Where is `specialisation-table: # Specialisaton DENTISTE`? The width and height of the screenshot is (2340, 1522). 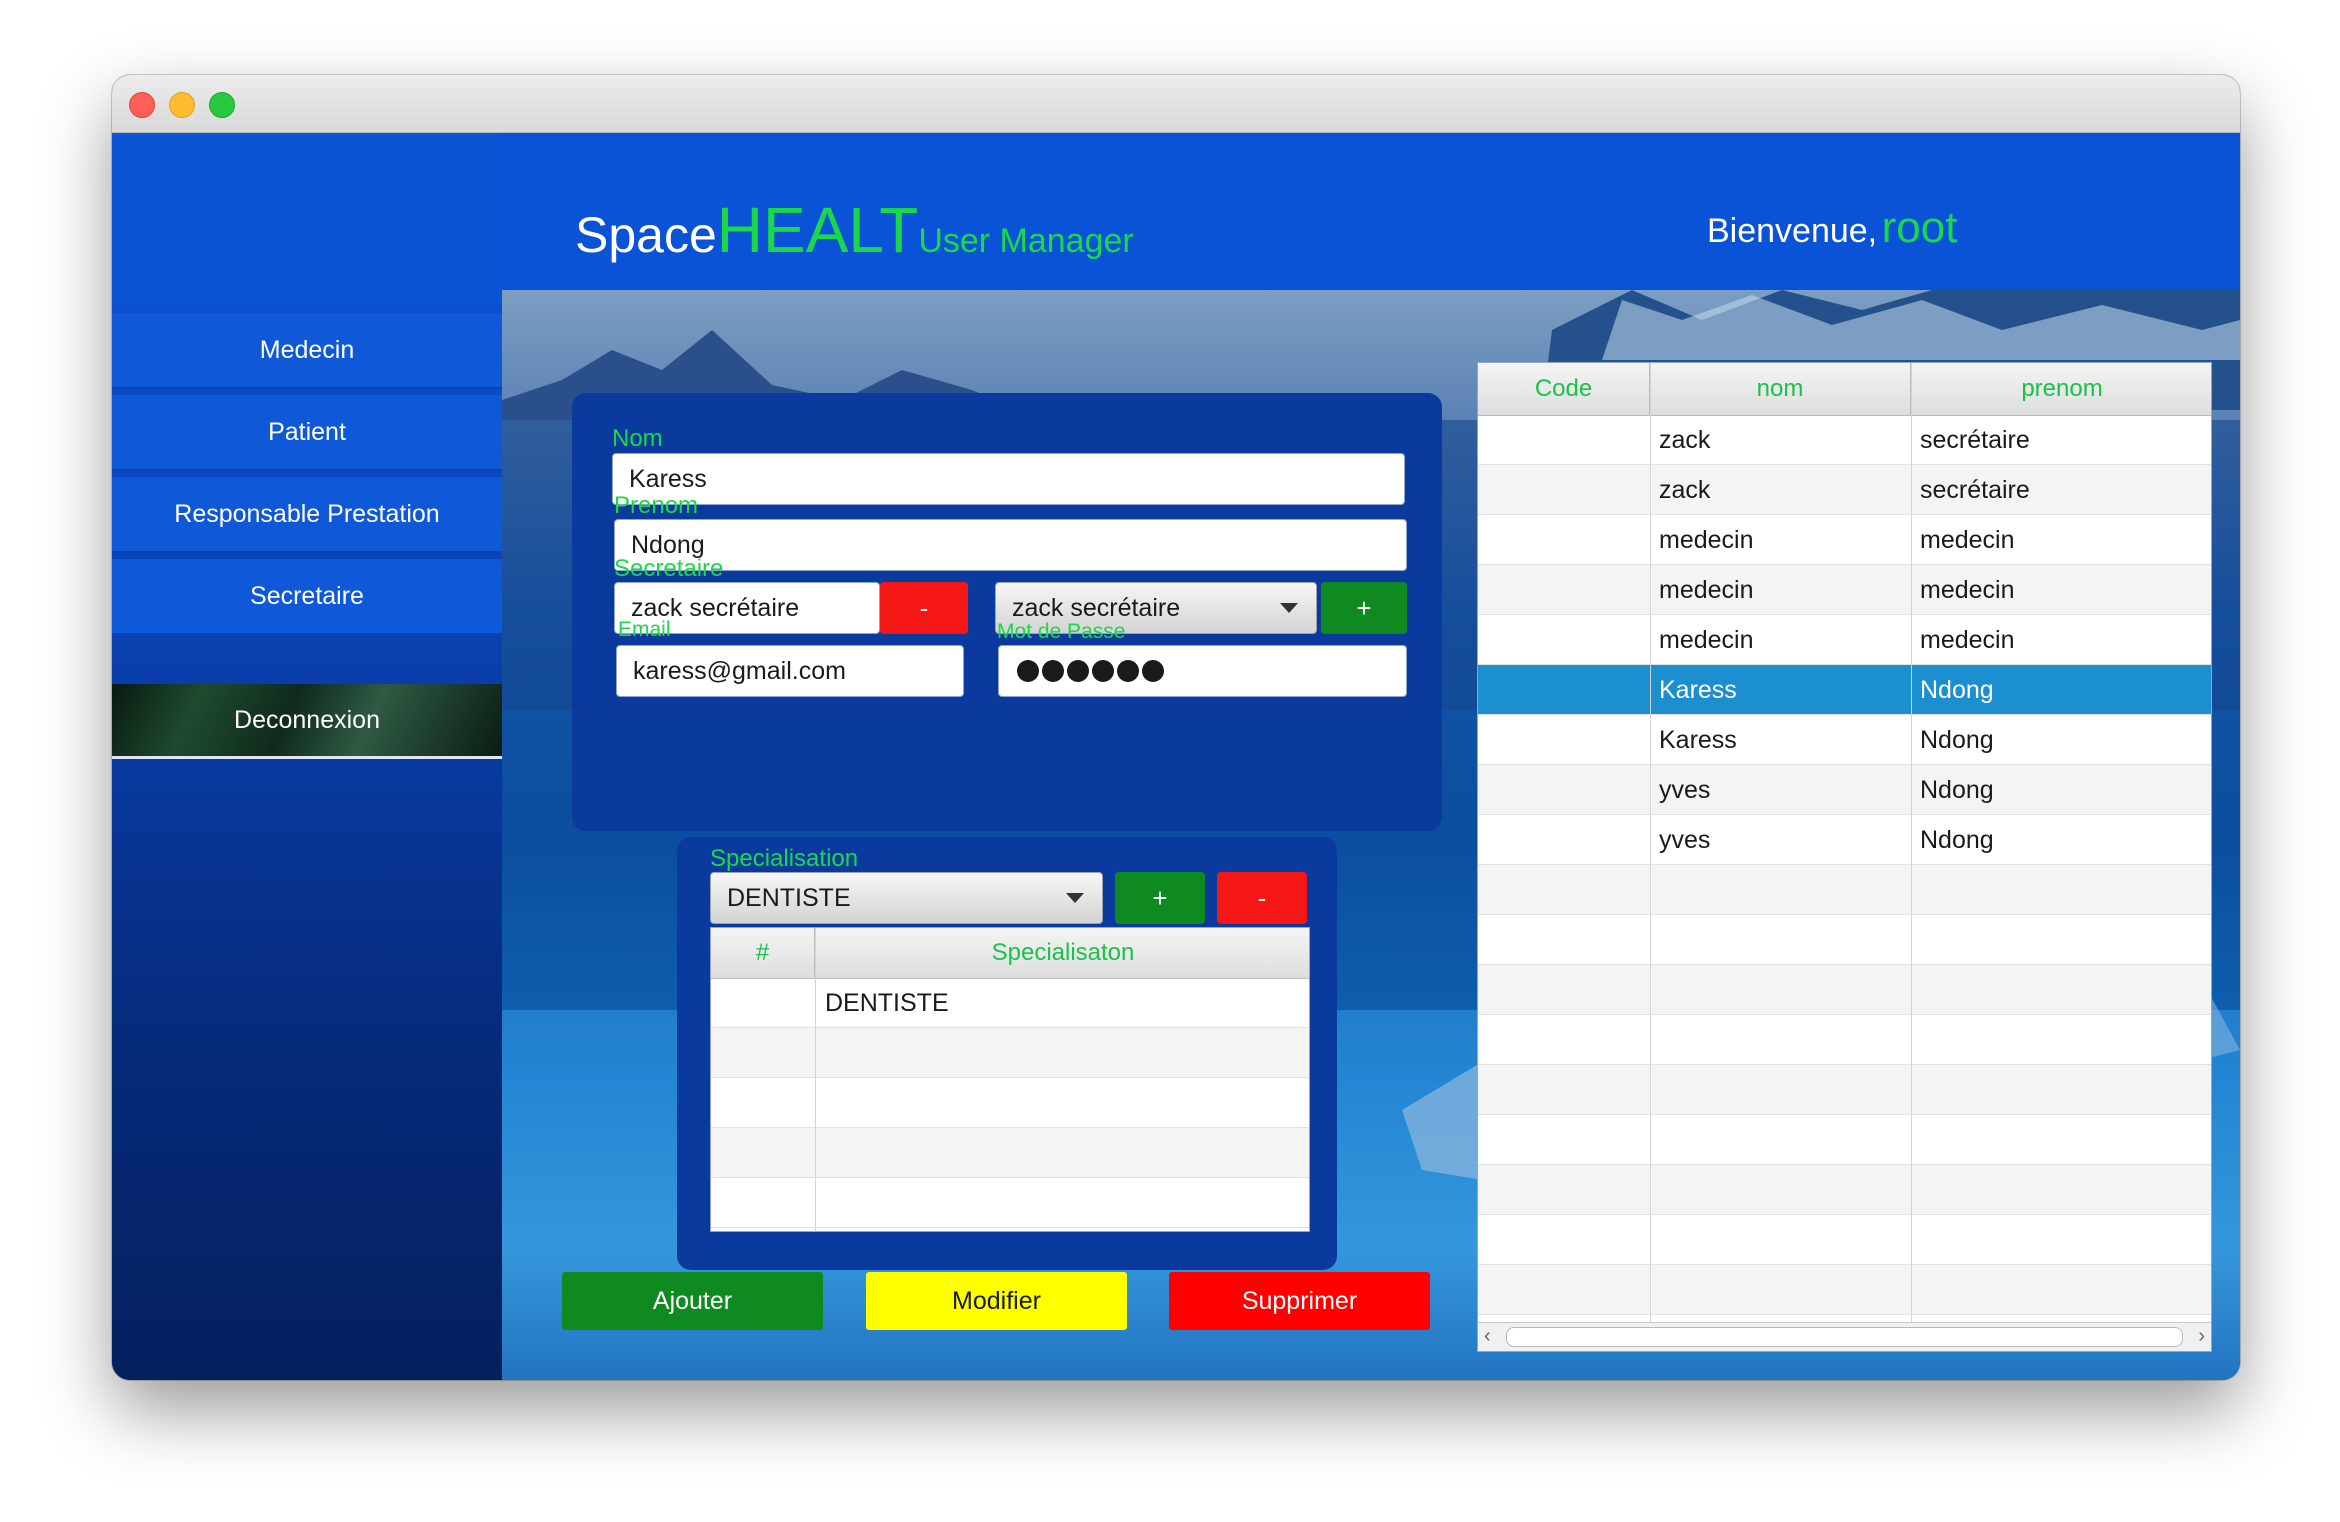
specialisation-table: # Specialisaton DENTISTE is located at coordinates (1010, 1079).